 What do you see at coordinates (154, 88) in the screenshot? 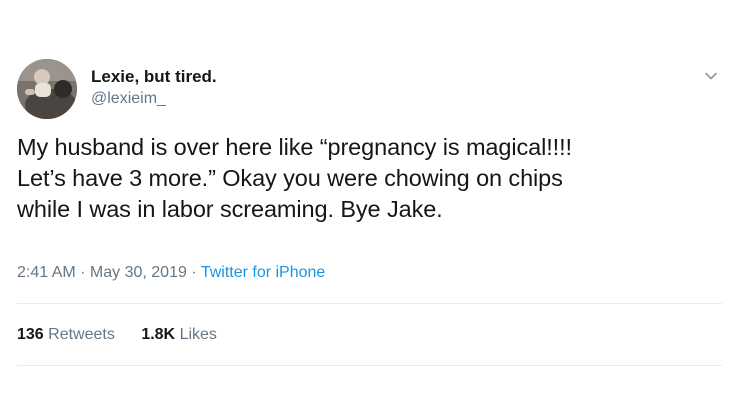
I see `user-info: Lexie, but tired. @lexieim_` at bounding box center [154, 88].